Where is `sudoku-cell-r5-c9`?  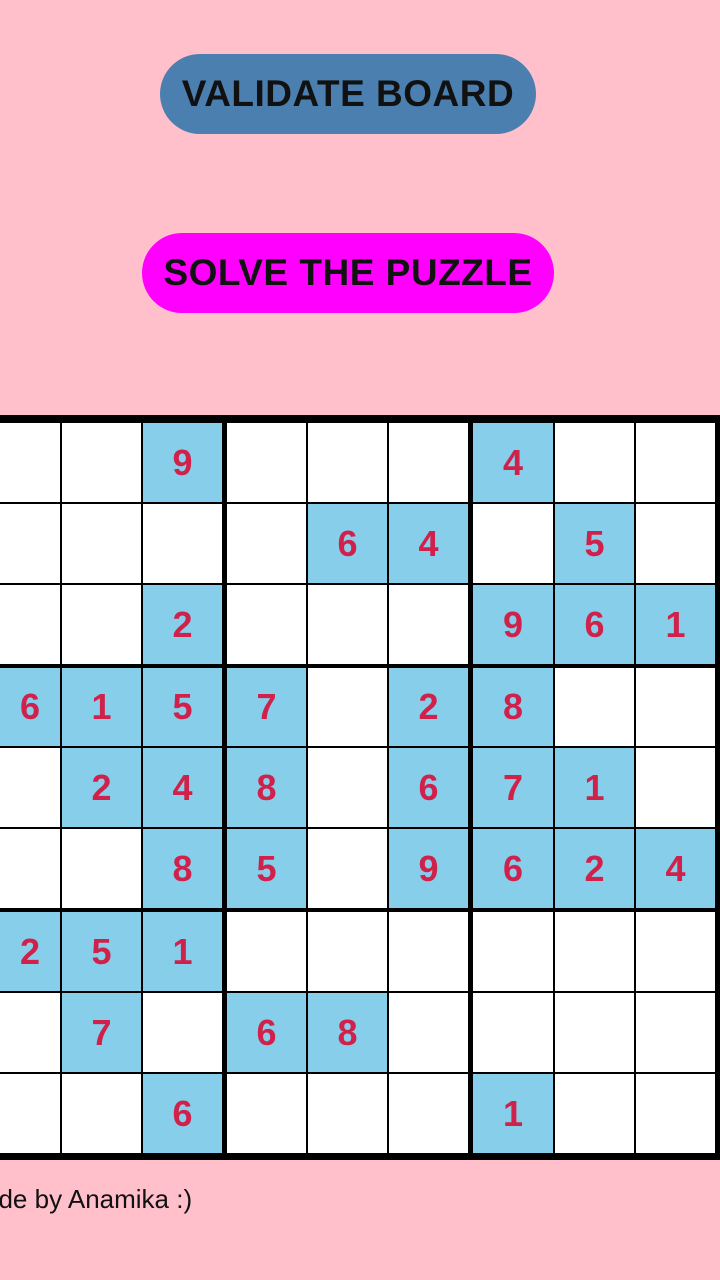
sudoku-cell-r5-c9 is located at coordinates (675, 787).